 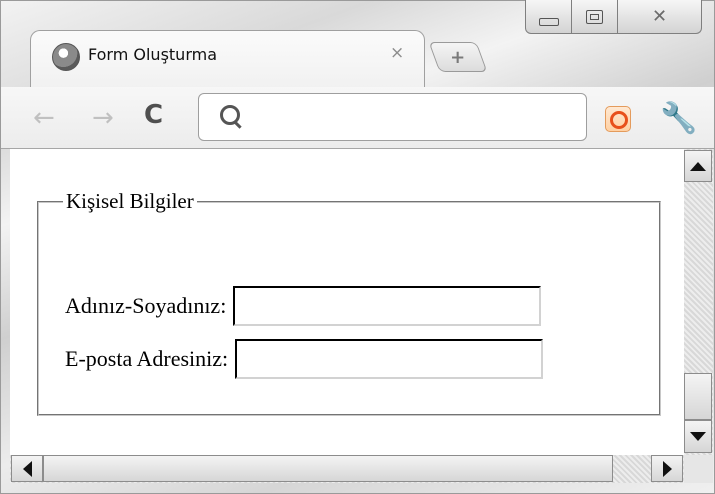 I want to click on name-label: Adınız-Soyadınız:, so click(x=146, y=305).